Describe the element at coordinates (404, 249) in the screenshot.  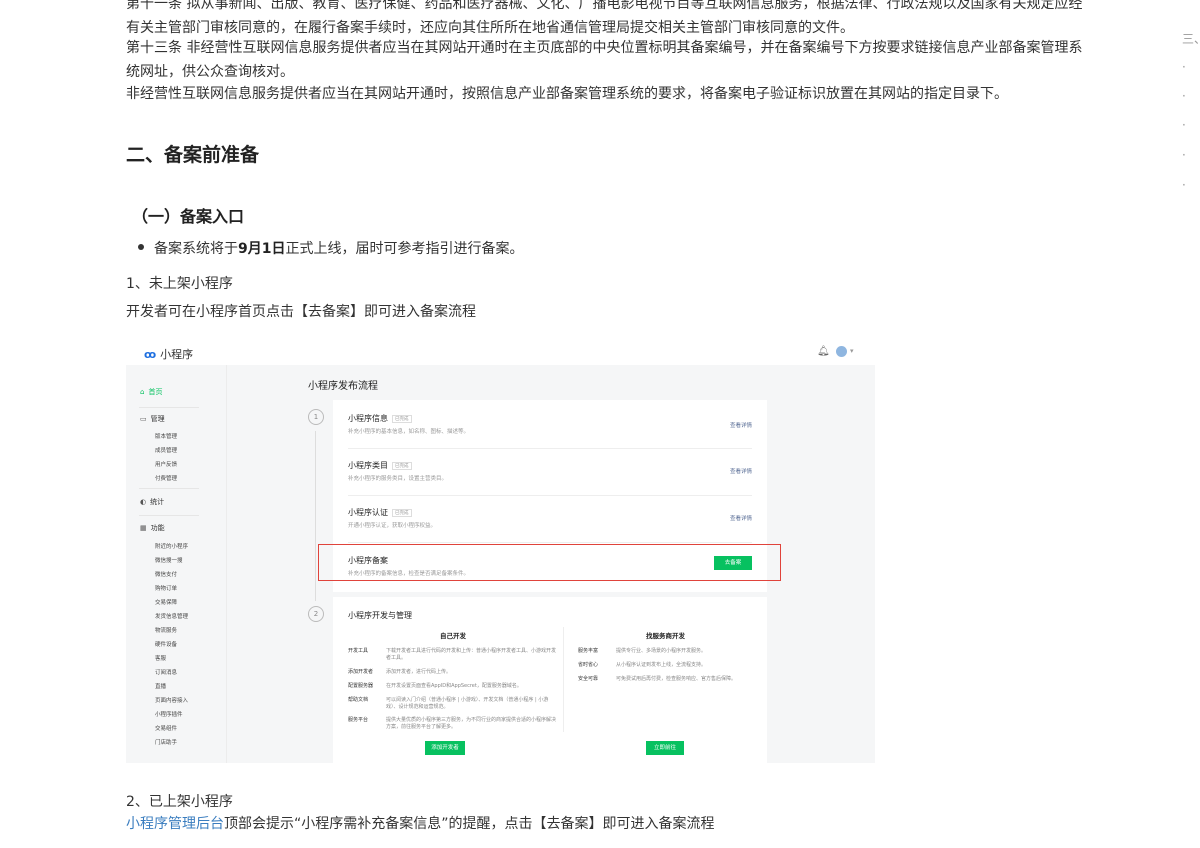
I see `bullet-text-suffix: 正式上线，届时可参考指引进行备案。` at that location.